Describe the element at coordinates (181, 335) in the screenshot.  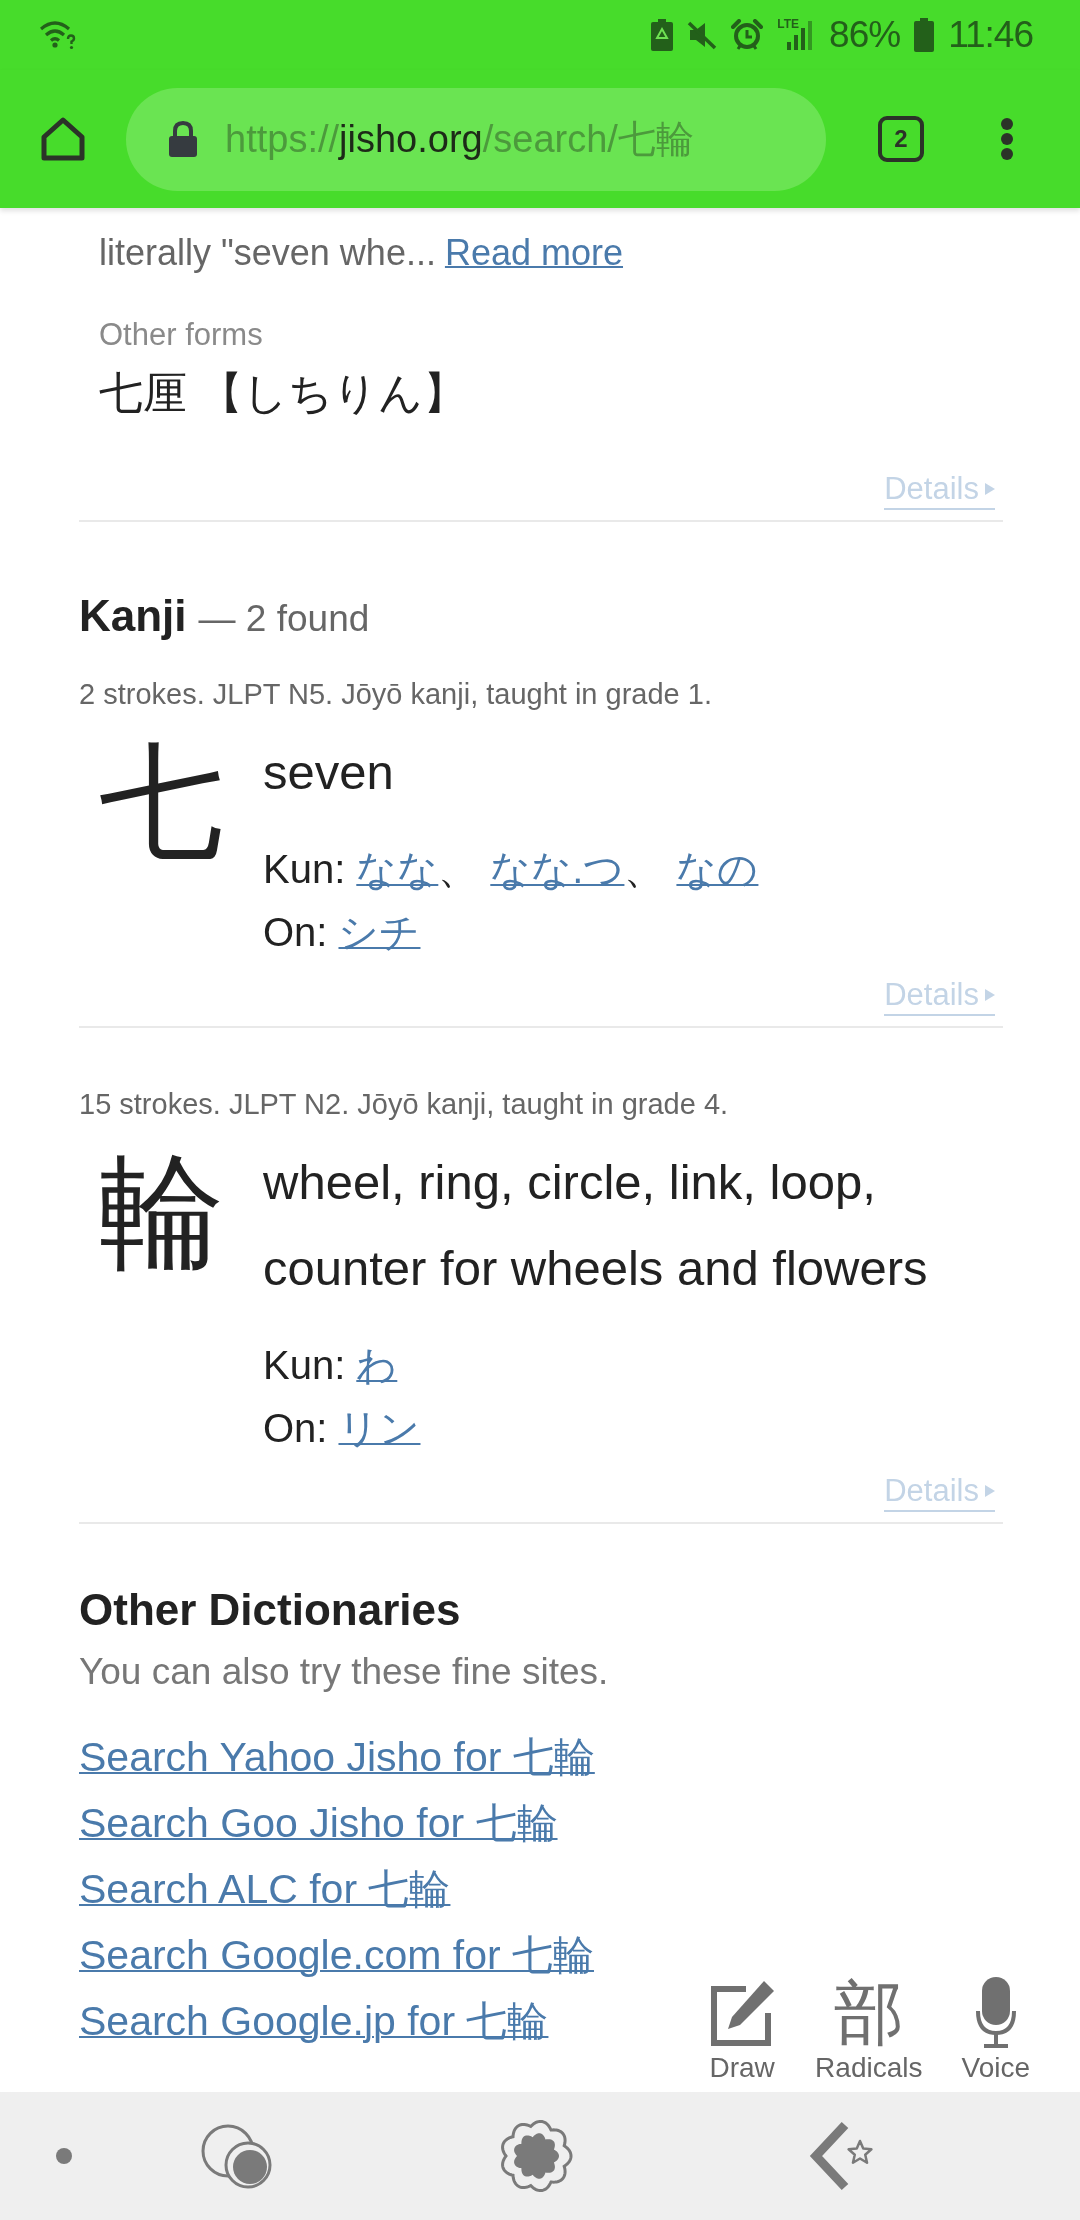
I see `other-forms-label: Other forms` at that location.